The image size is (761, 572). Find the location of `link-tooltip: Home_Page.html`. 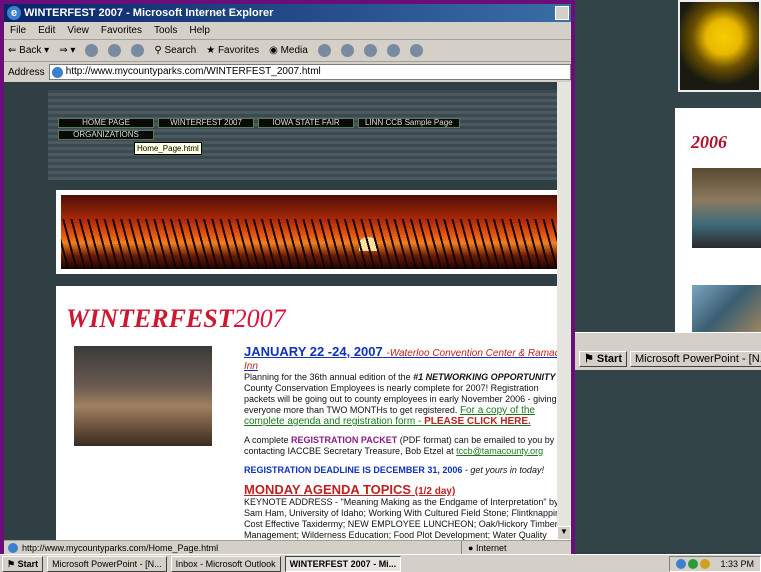

link-tooltip: Home_Page.html is located at coordinates (168, 148).